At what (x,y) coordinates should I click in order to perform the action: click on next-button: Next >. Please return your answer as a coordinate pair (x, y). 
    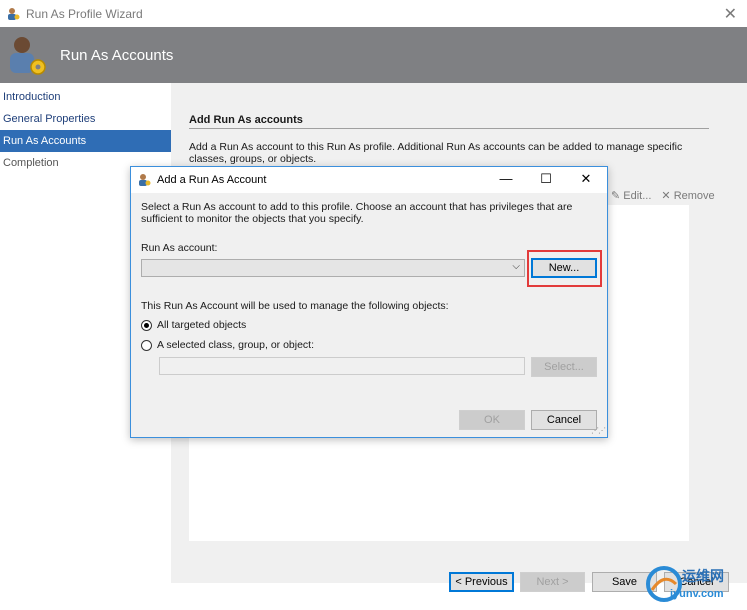
    Looking at the image, I should click on (552, 582).